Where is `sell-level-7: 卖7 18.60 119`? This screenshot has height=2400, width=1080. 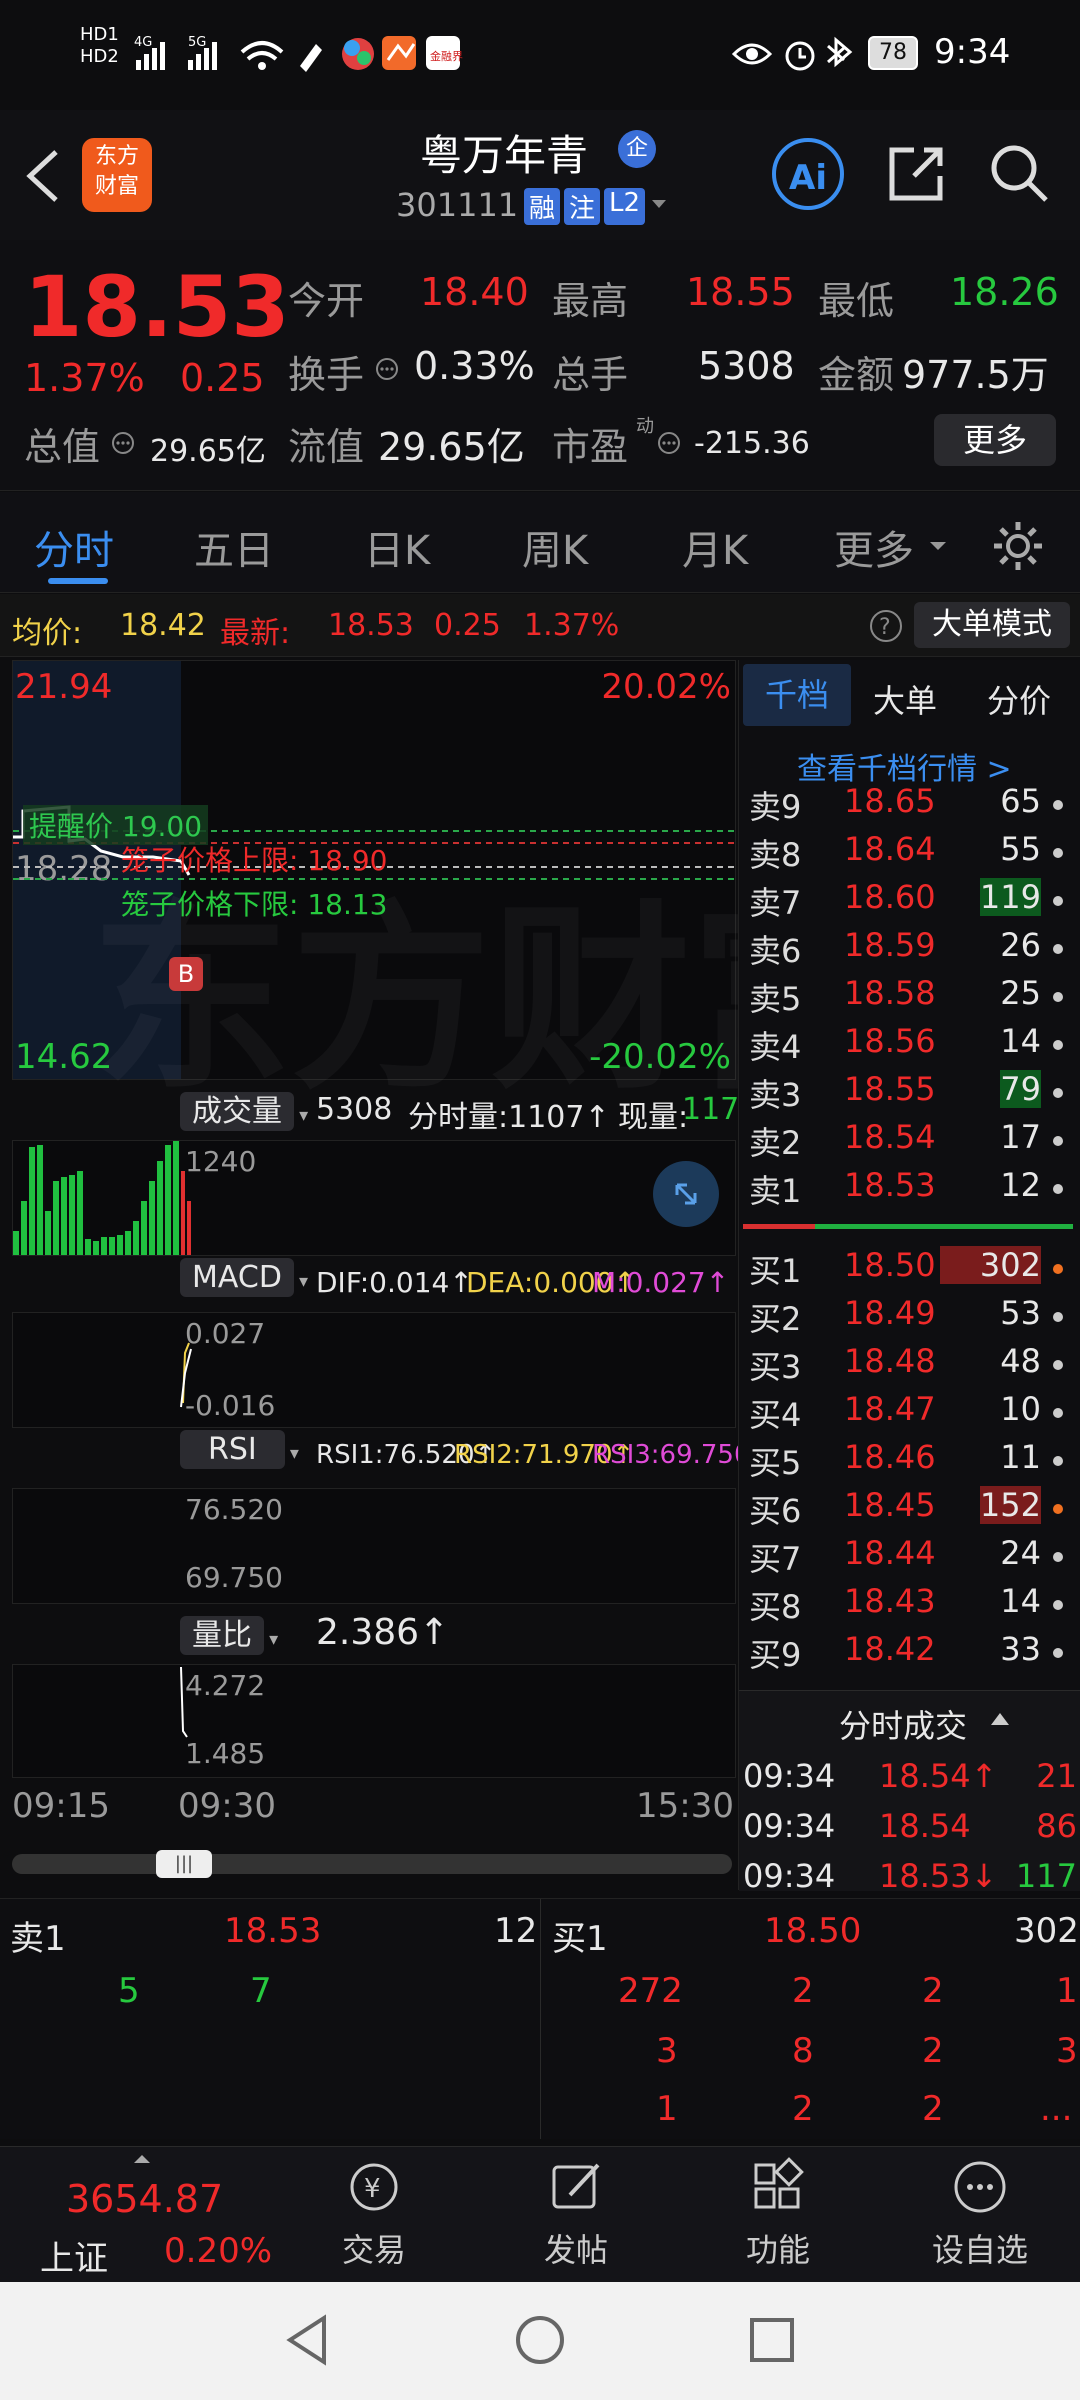
sell-level-7: 卖7 18.60 119 is located at coordinates (904, 902).